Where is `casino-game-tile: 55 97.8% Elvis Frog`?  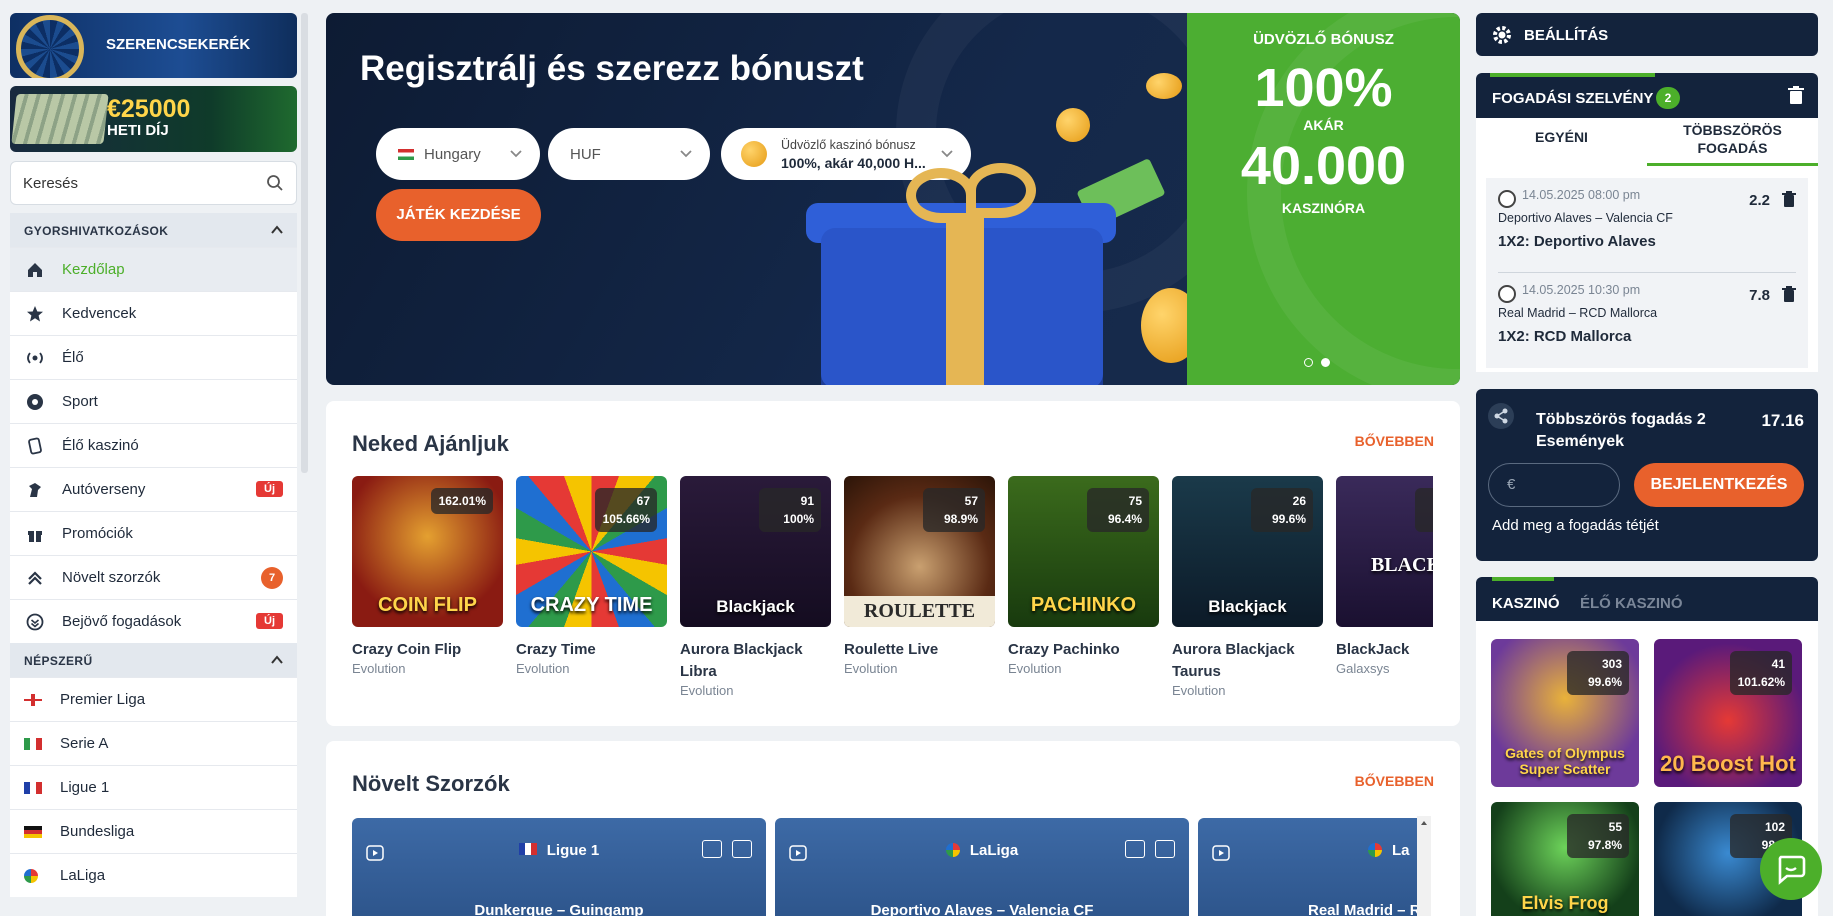 casino-game-tile: 55 97.8% Elvis Frog is located at coordinates (1565, 859).